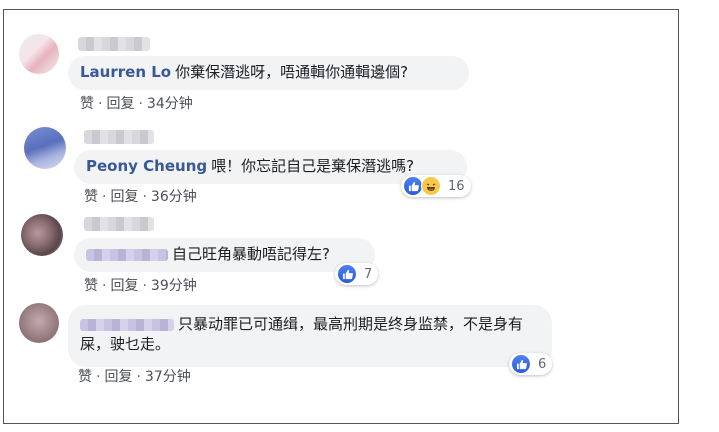 Image resolution: width=719 pixels, height=432 pixels. What do you see at coordinates (456, 186) in the screenshot?
I see `reaction-count: 16` at bounding box center [456, 186].